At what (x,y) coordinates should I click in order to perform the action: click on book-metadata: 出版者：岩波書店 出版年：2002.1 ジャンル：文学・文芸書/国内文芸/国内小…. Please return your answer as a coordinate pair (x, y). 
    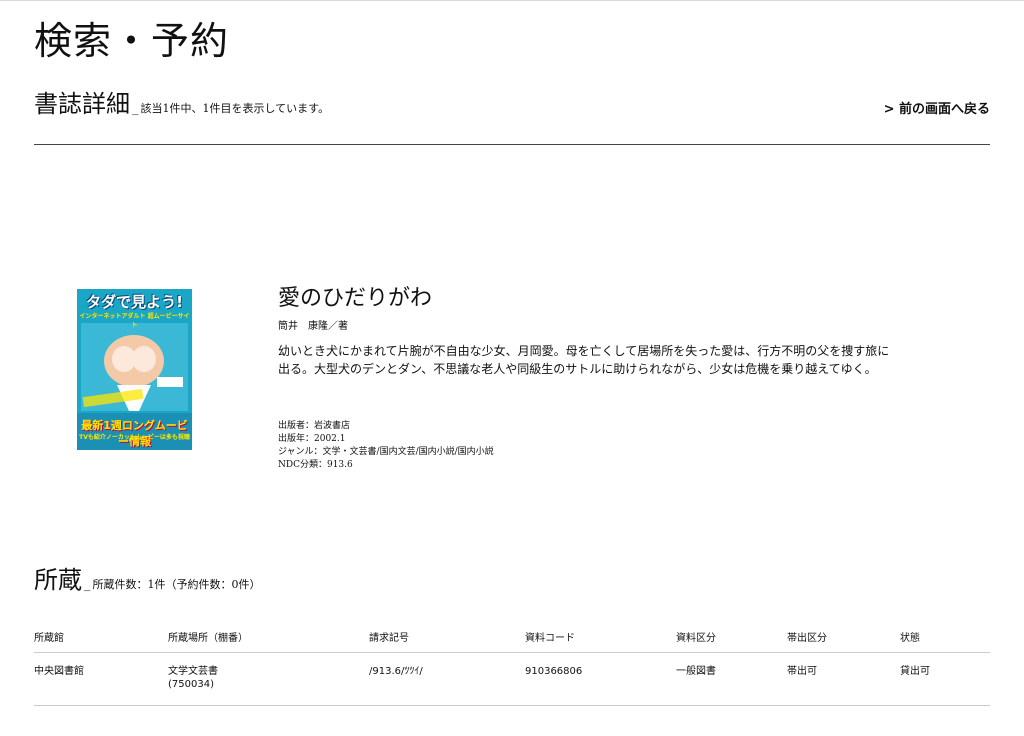
    Looking at the image, I should click on (386, 446).